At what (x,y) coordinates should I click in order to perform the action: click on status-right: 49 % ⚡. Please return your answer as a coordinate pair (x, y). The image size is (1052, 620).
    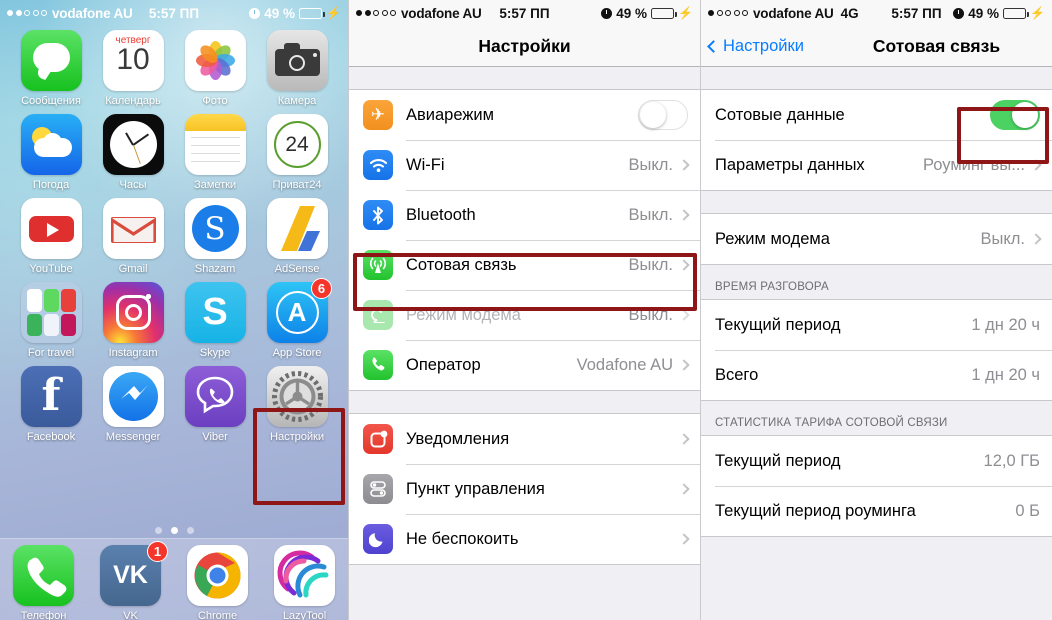
    Looking at the image, I should click on (647, 13).